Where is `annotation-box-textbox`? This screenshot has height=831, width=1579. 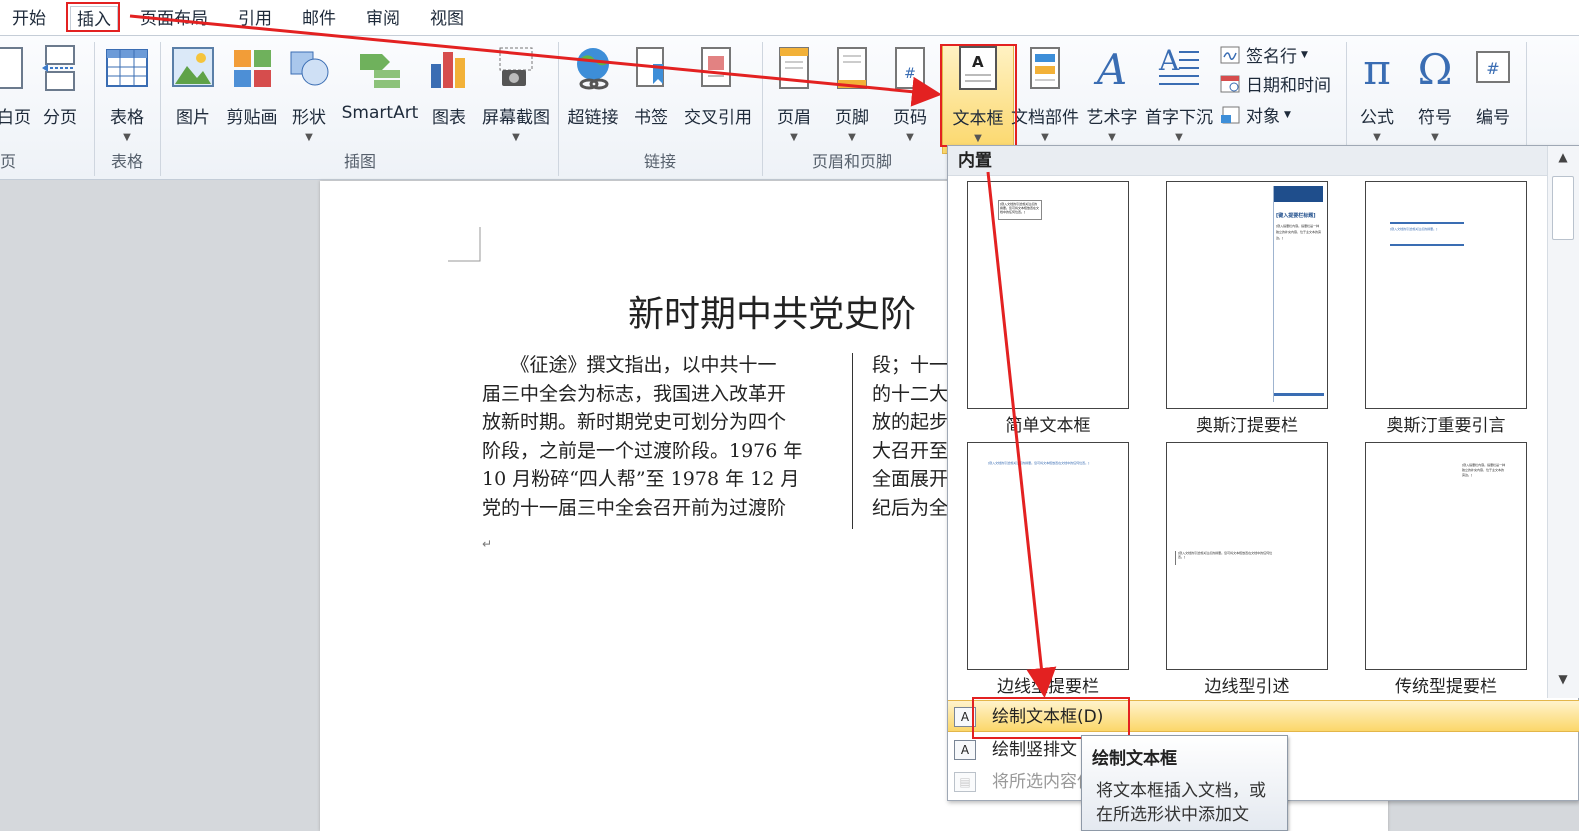 annotation-box-textbox is located at coordinates (978, 95).